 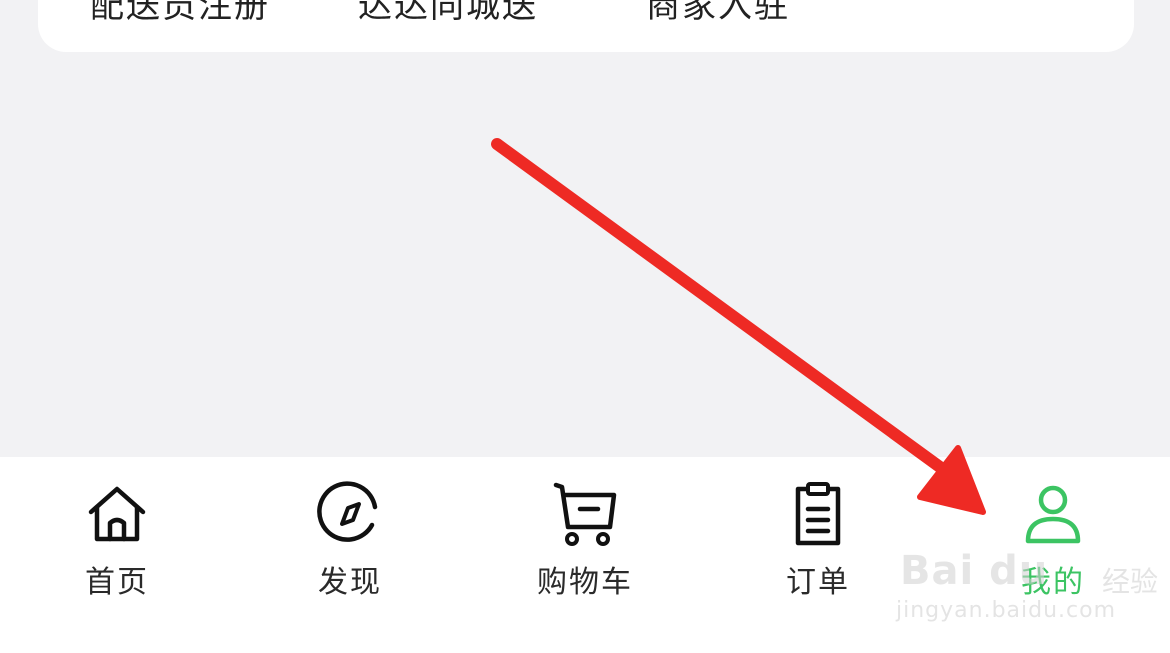 What do you see at coordinates (117, 514) in the screenshot?
I see `home-icon` at bounding box center [117, 514].